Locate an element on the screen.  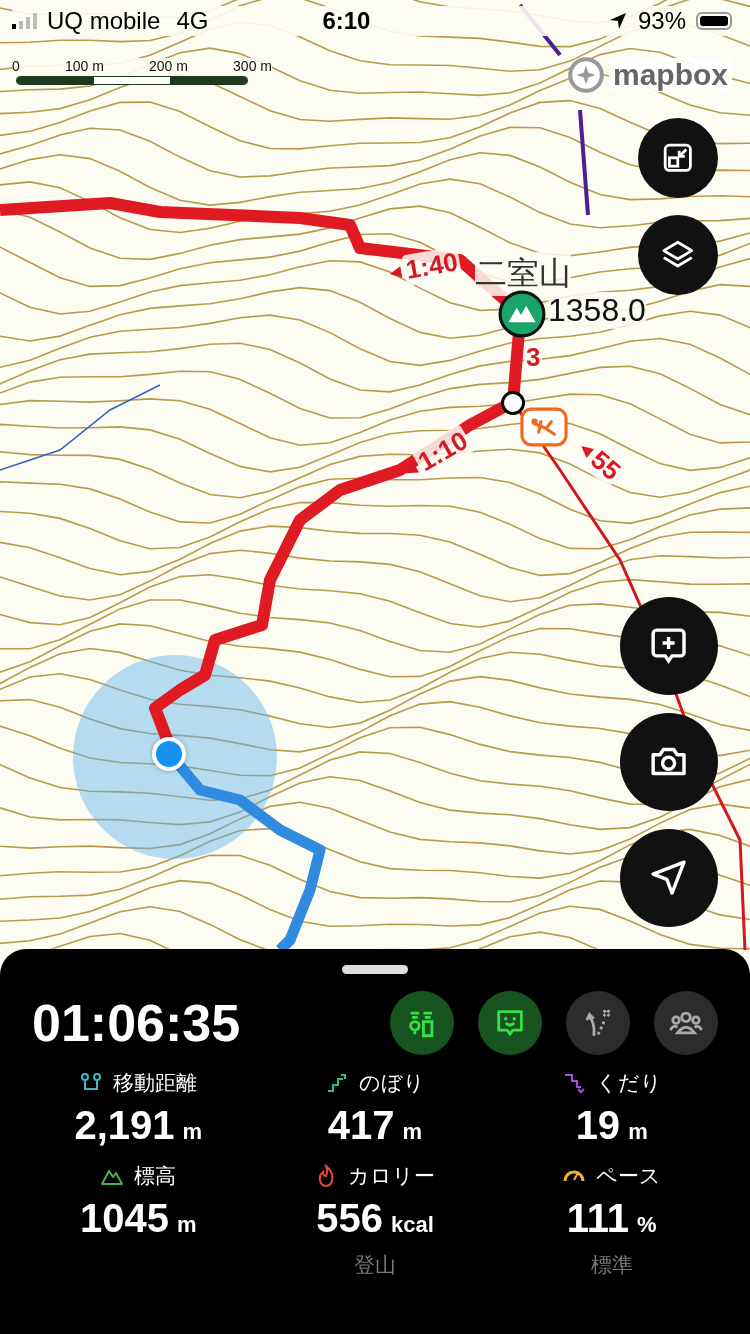
map-attribution: mapbox is located at coordinates (670, 75).